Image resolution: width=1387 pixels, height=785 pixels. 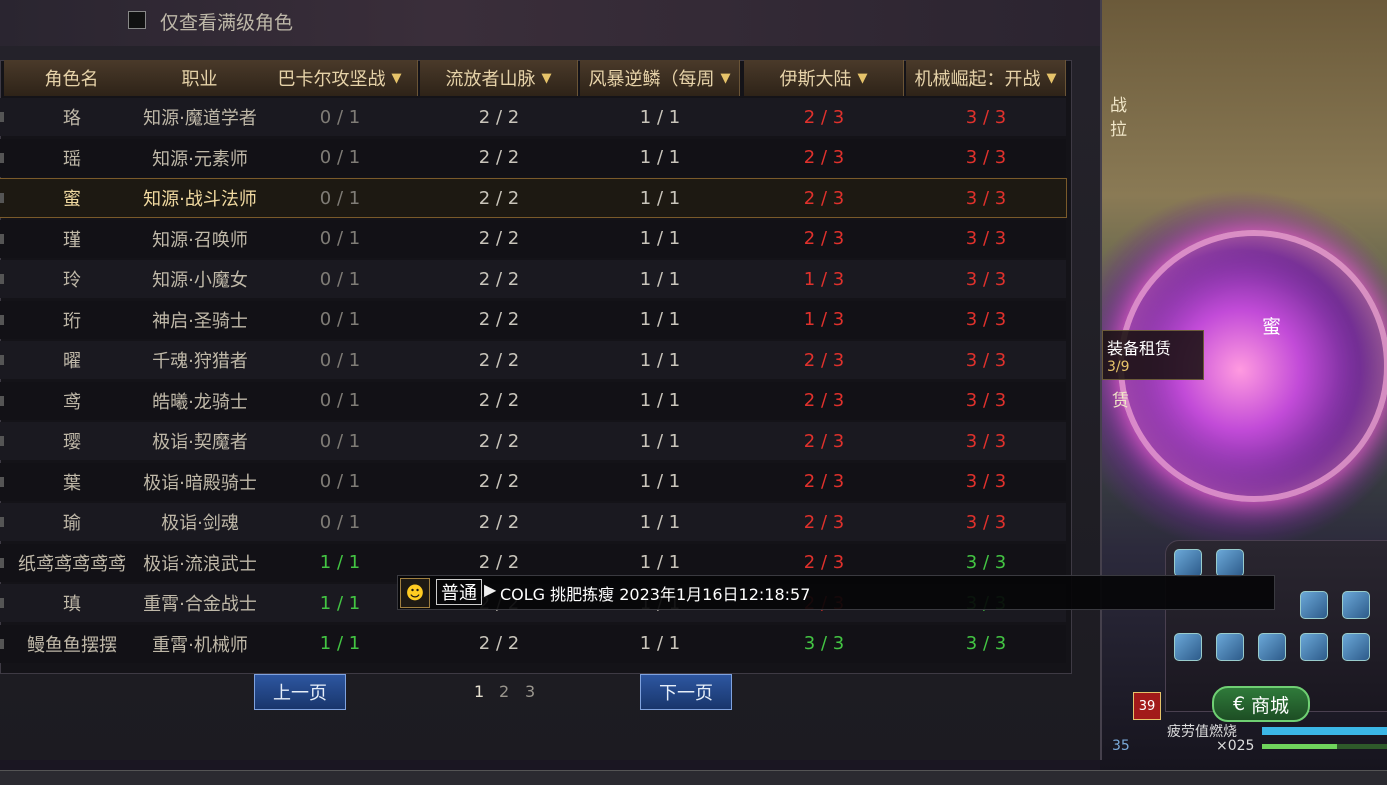 What do you see at coordinates (693, 777) in the screenshot?
I see `bottom-bar` at bounding box center [693, 777].